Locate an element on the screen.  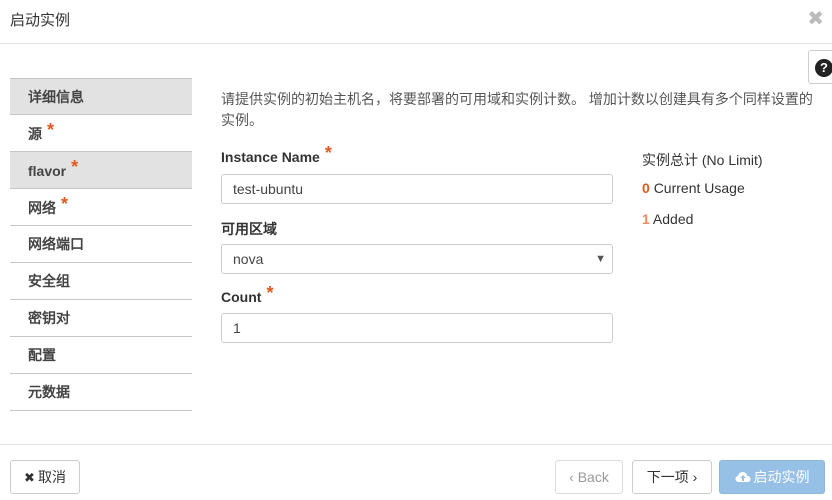
nav-item-network-ports: 网络端口 is located at coordinates (101, 244).